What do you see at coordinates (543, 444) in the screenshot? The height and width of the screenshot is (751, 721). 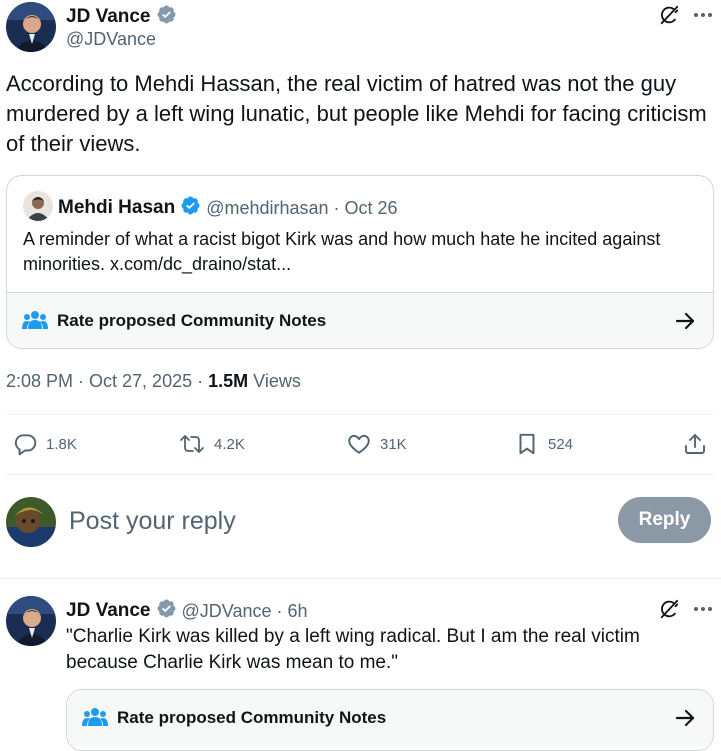 I see `bookmark-action: 524` at bounding box center [543, 444].